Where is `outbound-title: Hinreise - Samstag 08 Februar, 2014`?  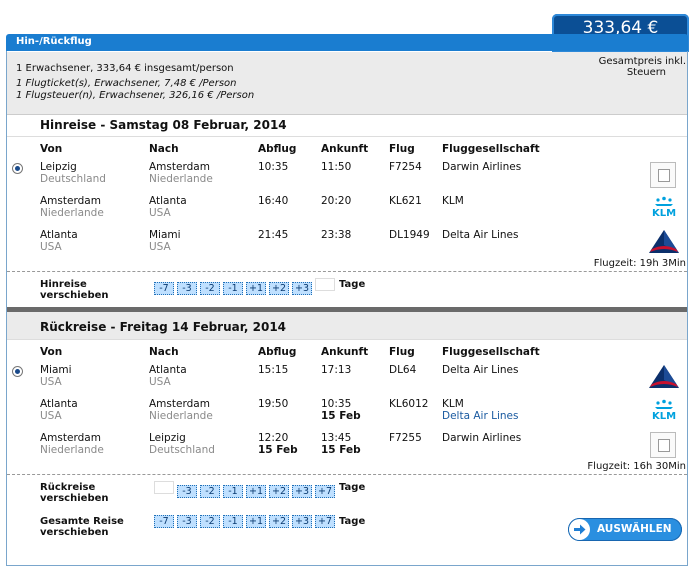
outbound-title: Hinreise - Samstag 08 Februar, 2014 is located at coordinates (163, 125).